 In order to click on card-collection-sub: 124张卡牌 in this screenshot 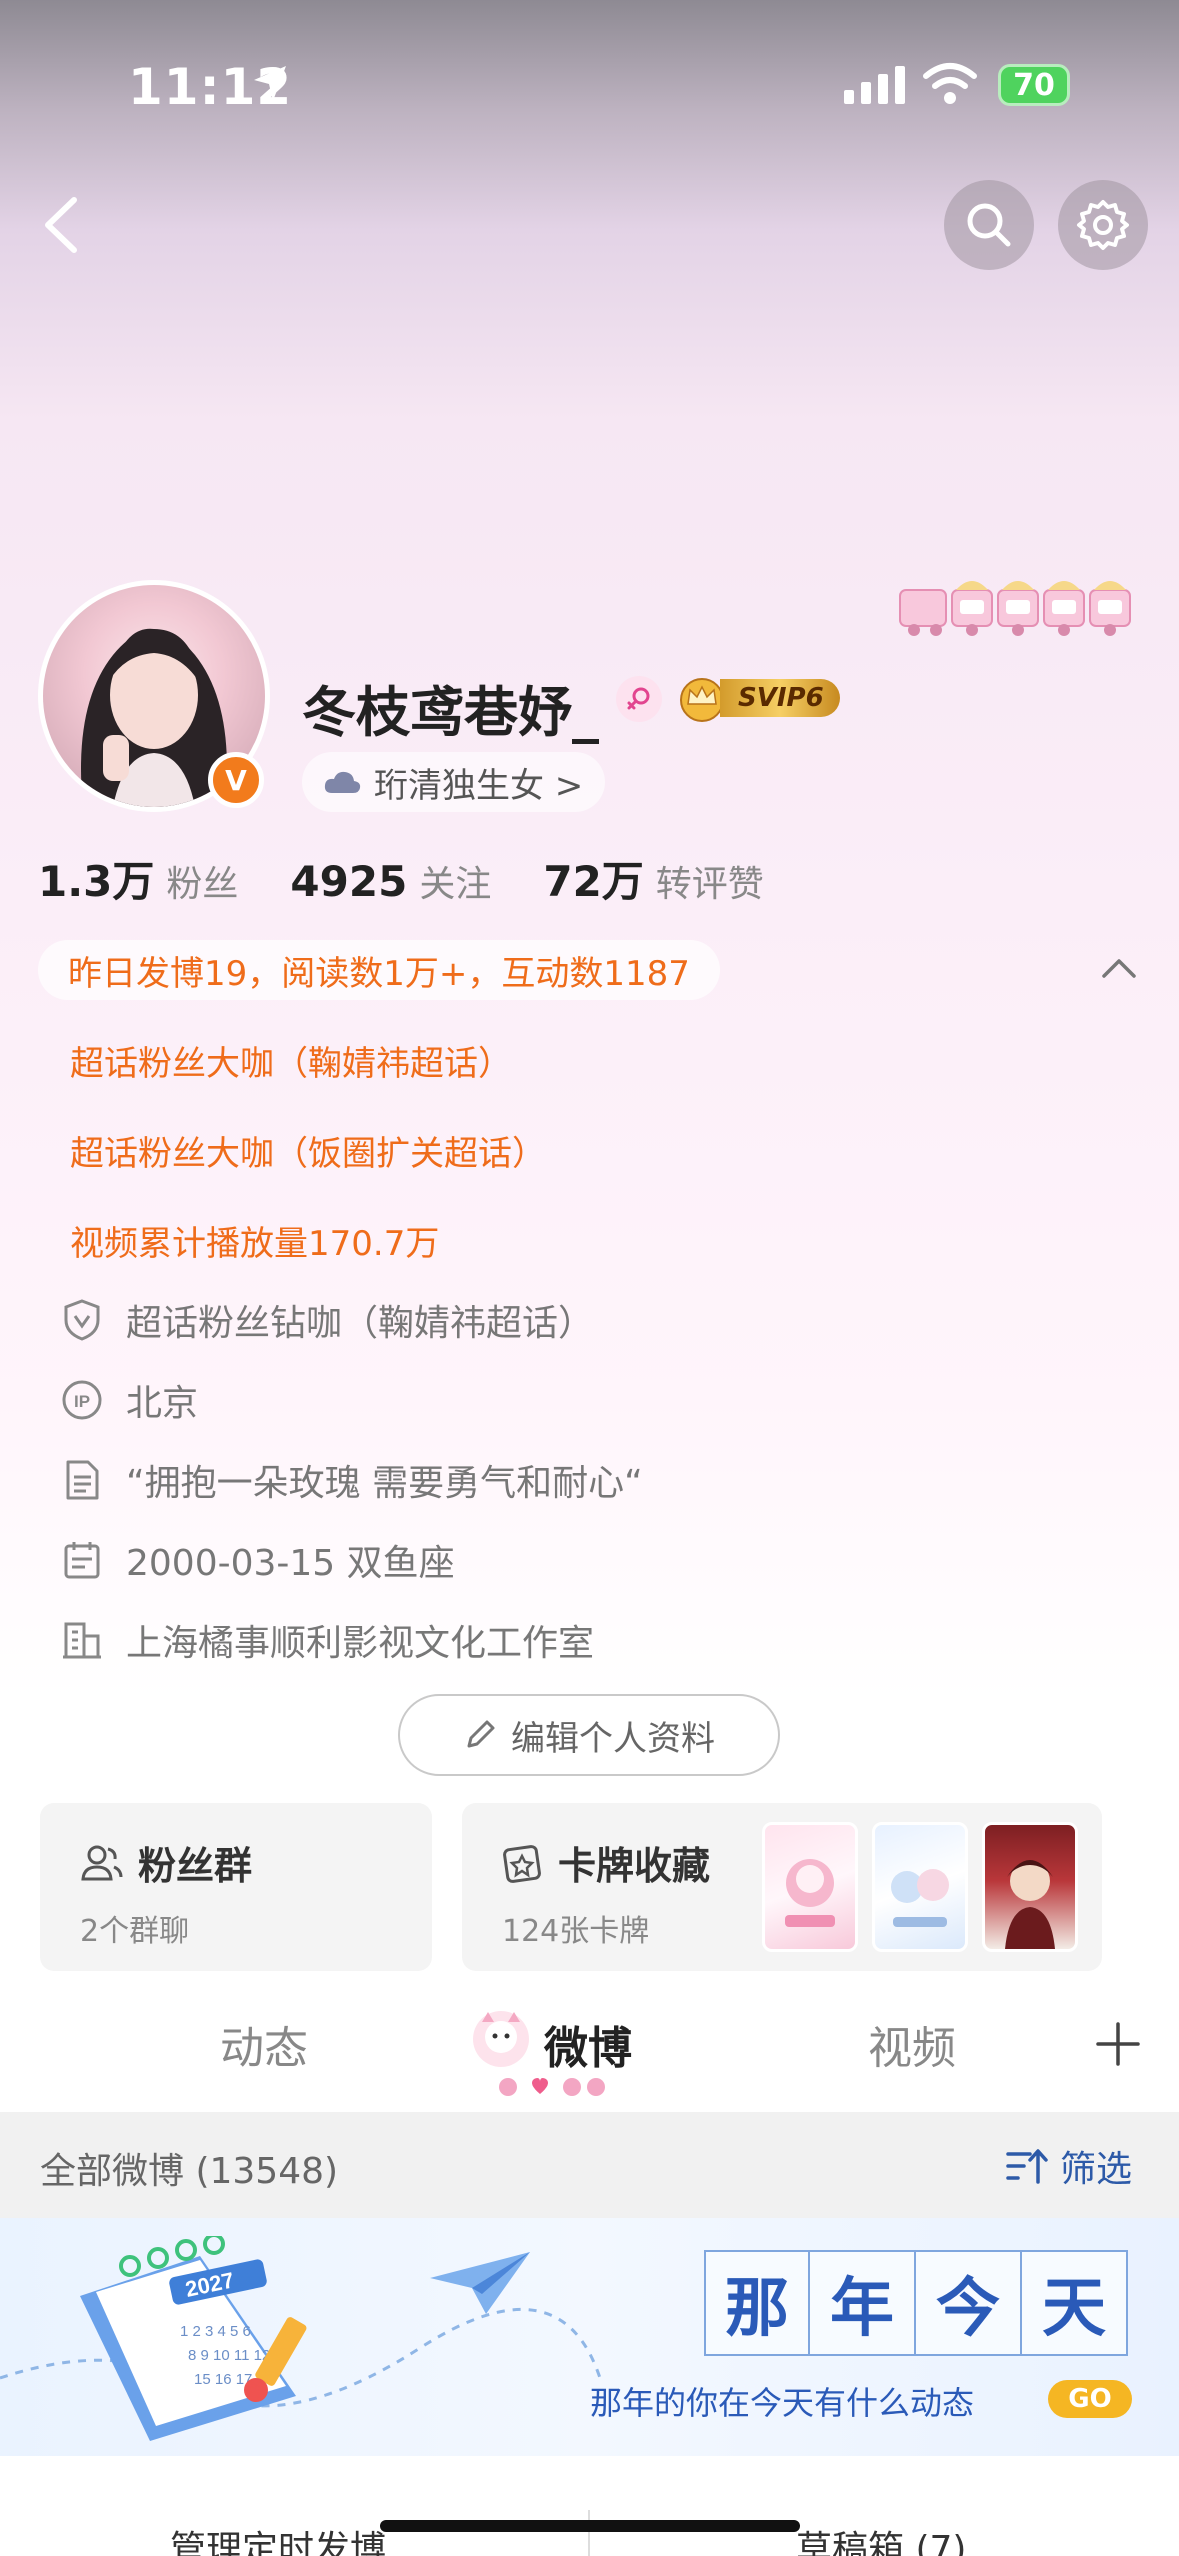, I will do `click(576, 1931)`.